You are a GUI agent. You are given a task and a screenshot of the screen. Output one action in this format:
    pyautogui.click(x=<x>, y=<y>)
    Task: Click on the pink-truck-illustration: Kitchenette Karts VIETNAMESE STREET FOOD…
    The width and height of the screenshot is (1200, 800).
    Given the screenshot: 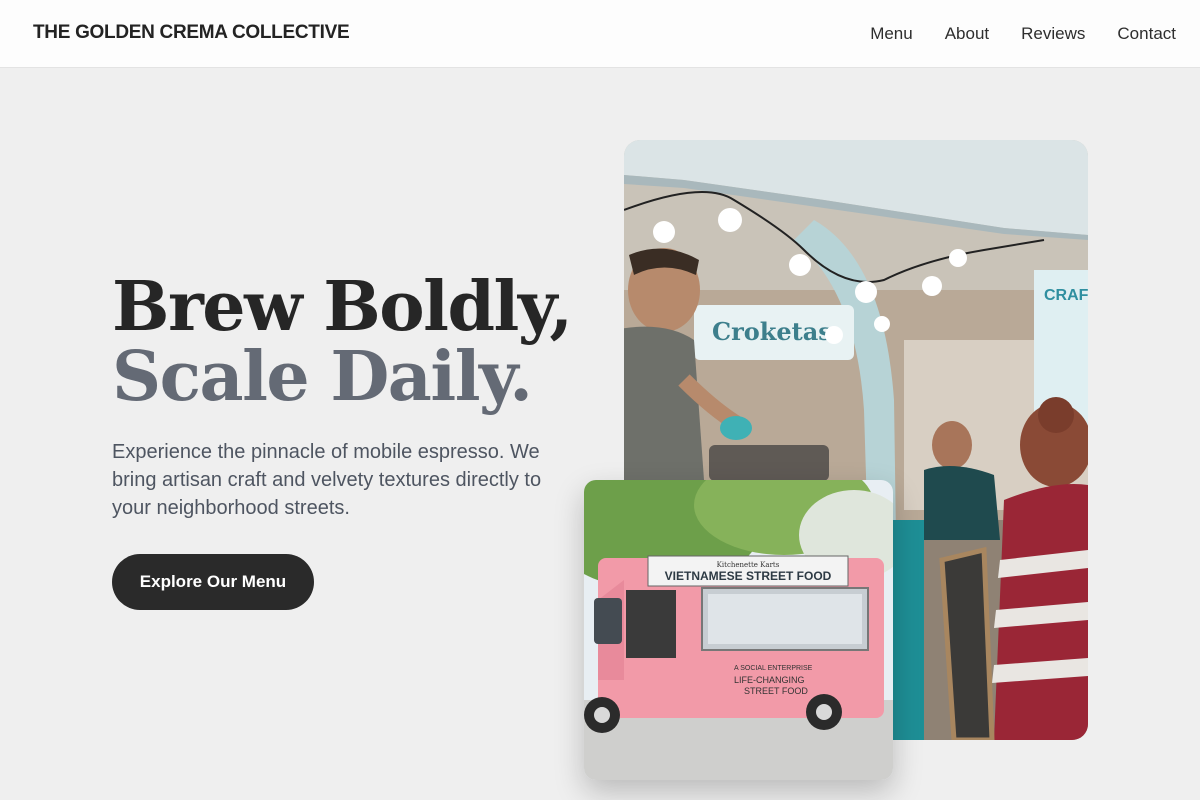 What is the action you would take?
    pyautogui.click(x=738, y=630)
    